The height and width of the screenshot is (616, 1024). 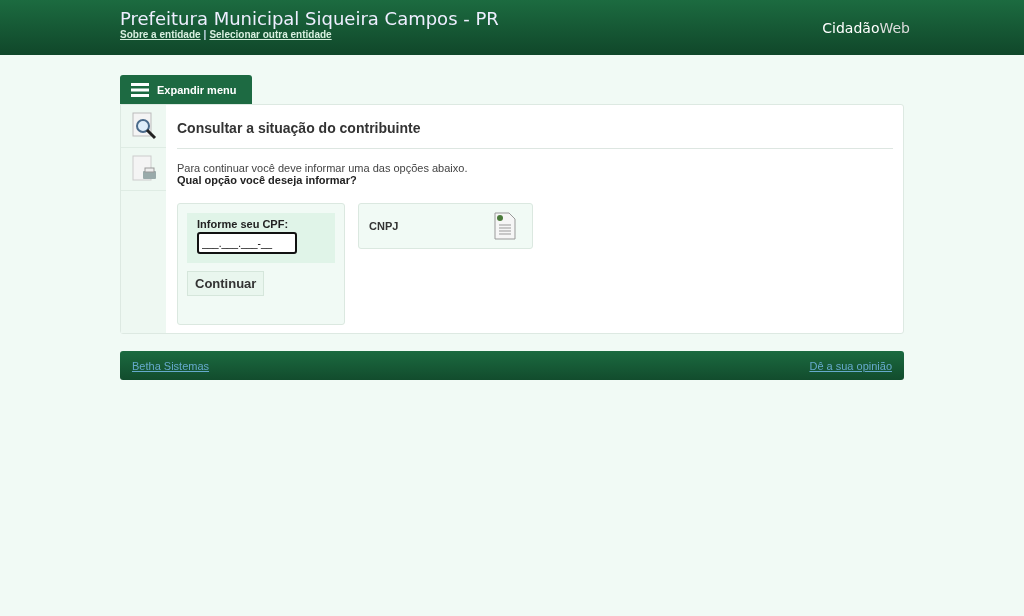 What do you see at coordinates (267, 180) in the screenshot?
I see `question-text: Qual opção você deseja informar?` at bounding box center [267, 180].